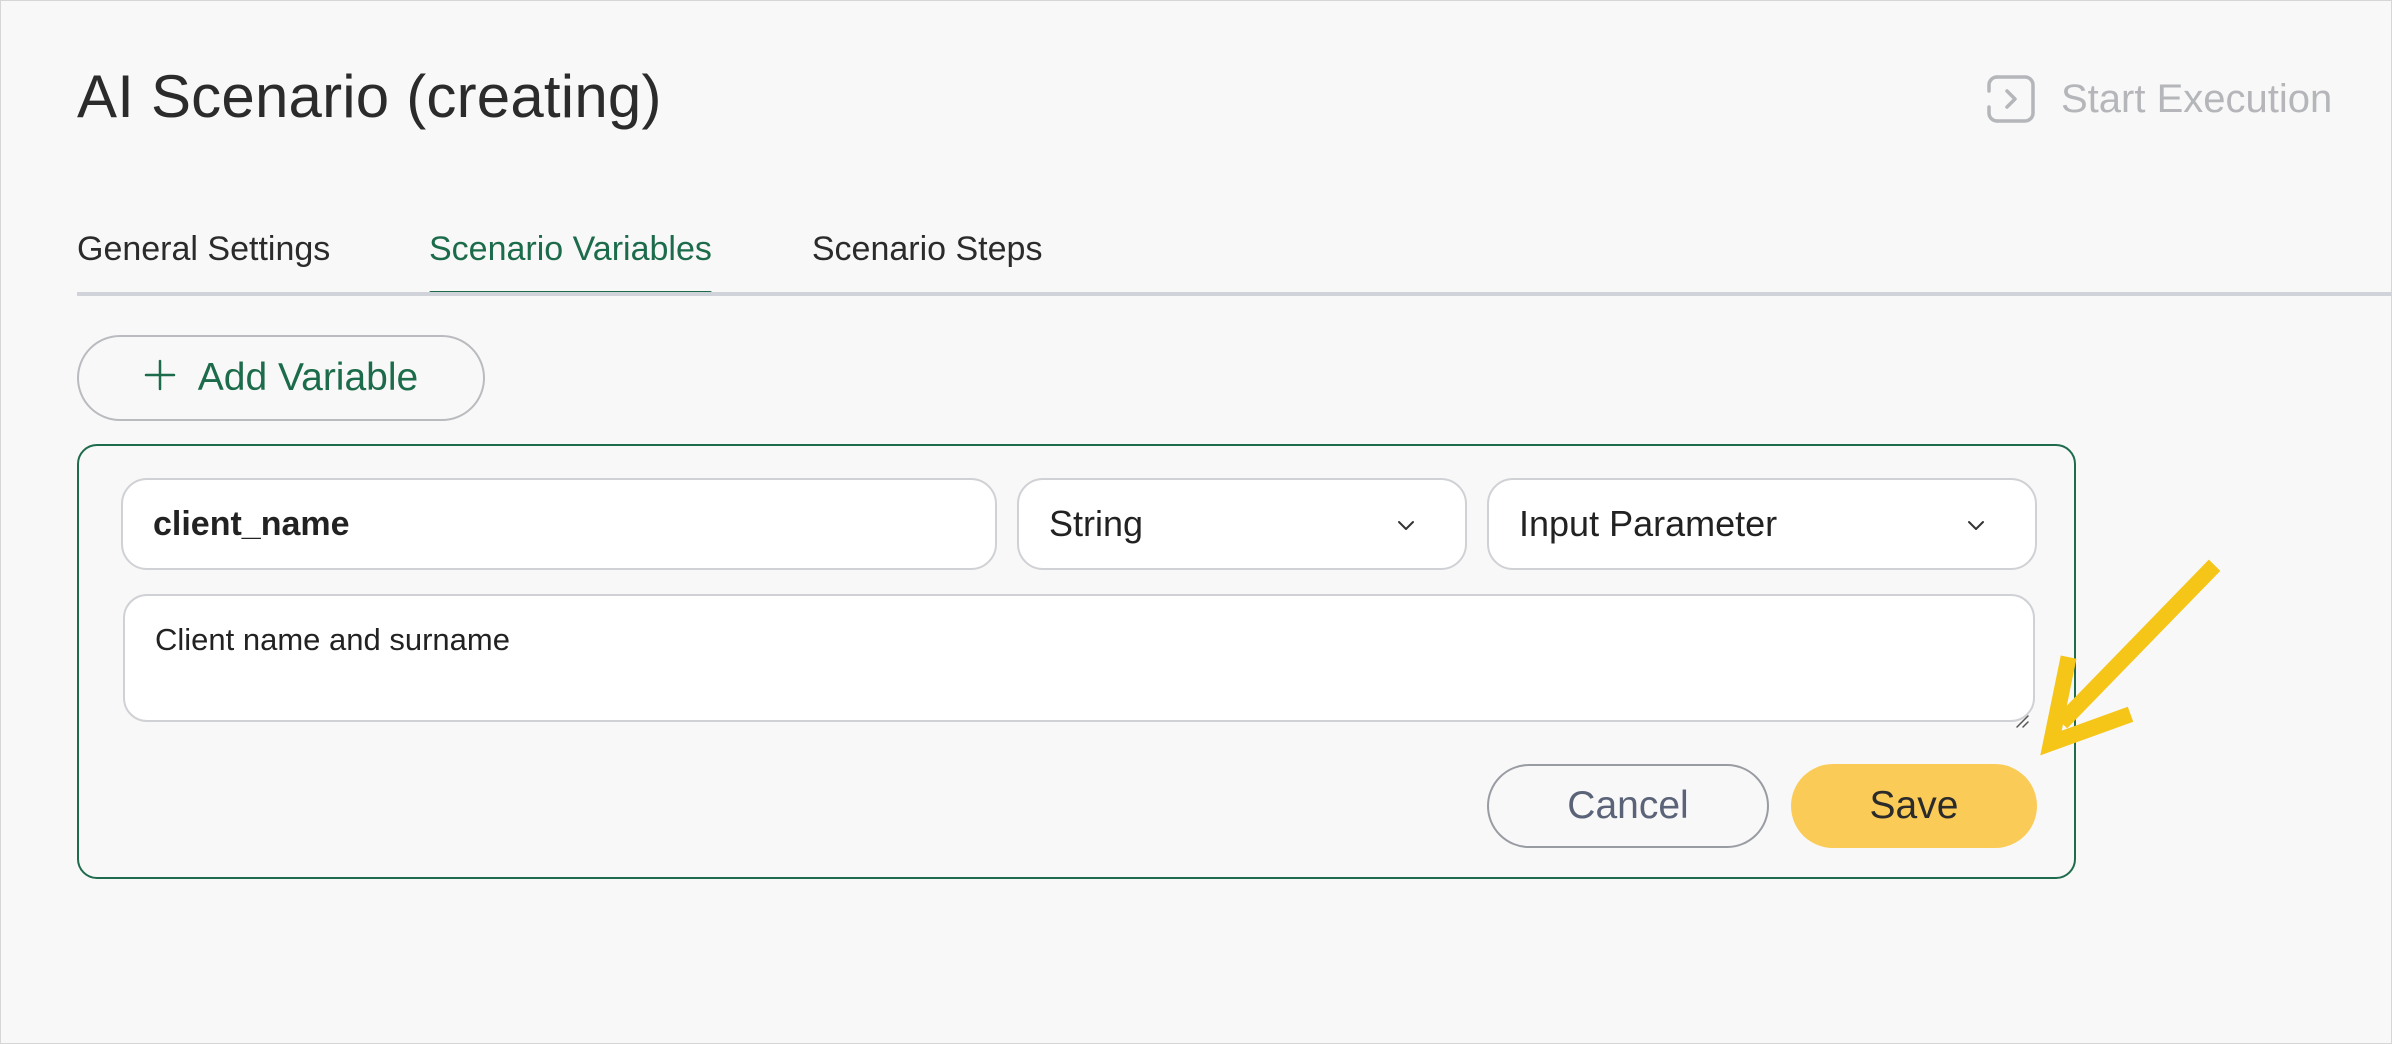 This screenshot has height=1044, width=2392. What do you see at coordinates (1234, 294) in the screenshot?
I see `tab-divider` at bounding box center [1234, 294].